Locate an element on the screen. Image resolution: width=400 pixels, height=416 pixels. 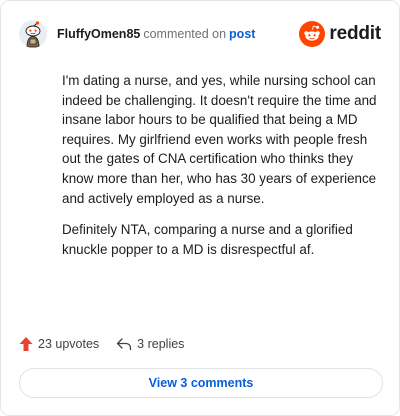
snoo-avatar-icon is located at coordinates (33, 34).